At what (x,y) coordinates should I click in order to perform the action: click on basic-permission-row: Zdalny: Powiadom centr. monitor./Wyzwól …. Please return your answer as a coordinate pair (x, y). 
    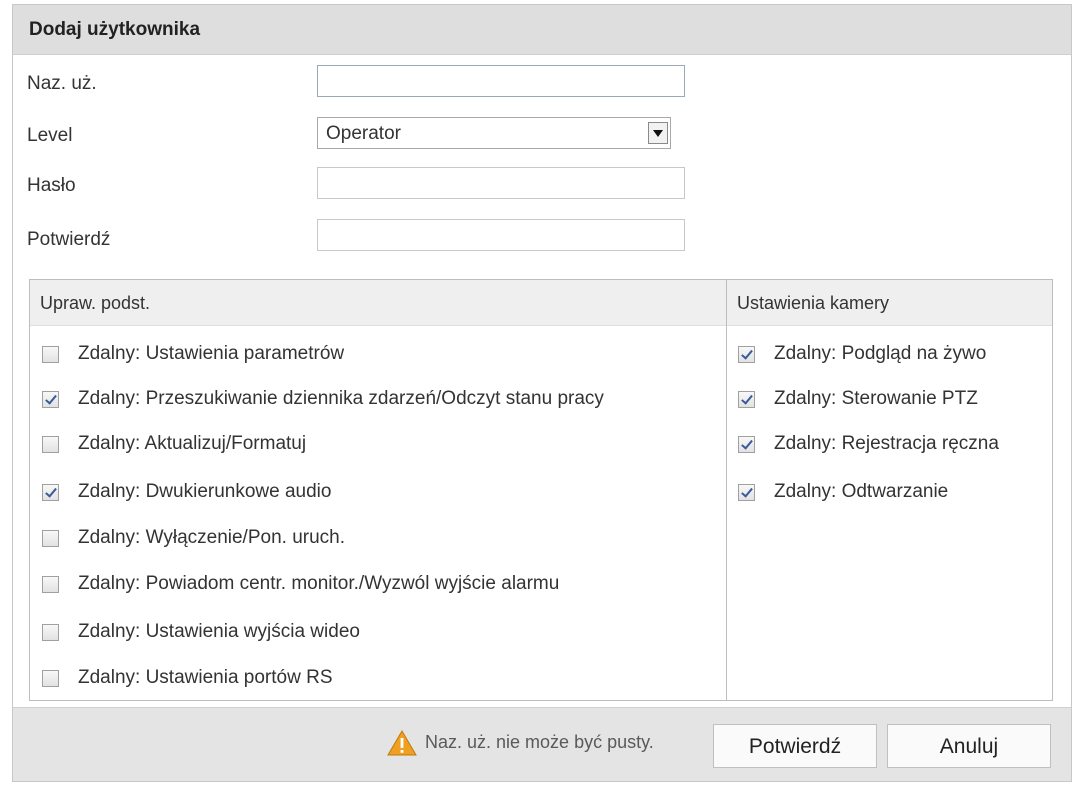
    Looking at the image, I should click on (377, 585).